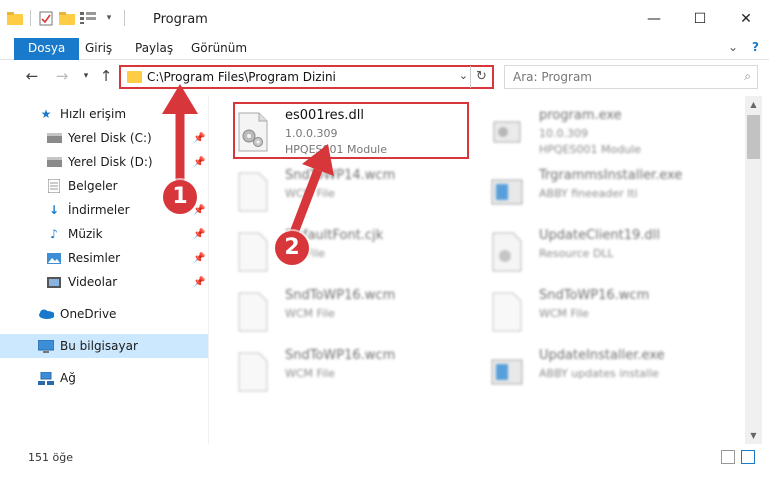 The image size is (769, 487). Describe the element at coordinates (310, 192) in the screenshot. I see `arrow-to-file` at that location.